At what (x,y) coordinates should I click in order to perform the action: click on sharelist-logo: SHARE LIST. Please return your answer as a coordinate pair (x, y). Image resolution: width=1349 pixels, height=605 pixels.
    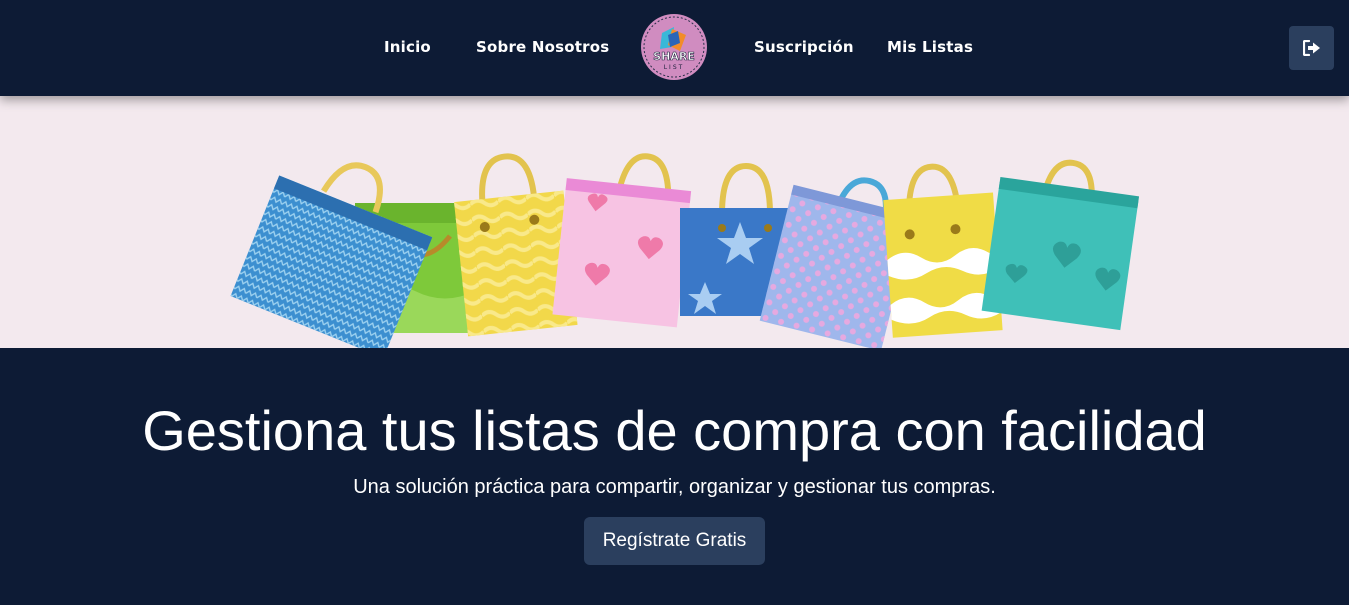
    Looking at the image, I should click on (674, 47).